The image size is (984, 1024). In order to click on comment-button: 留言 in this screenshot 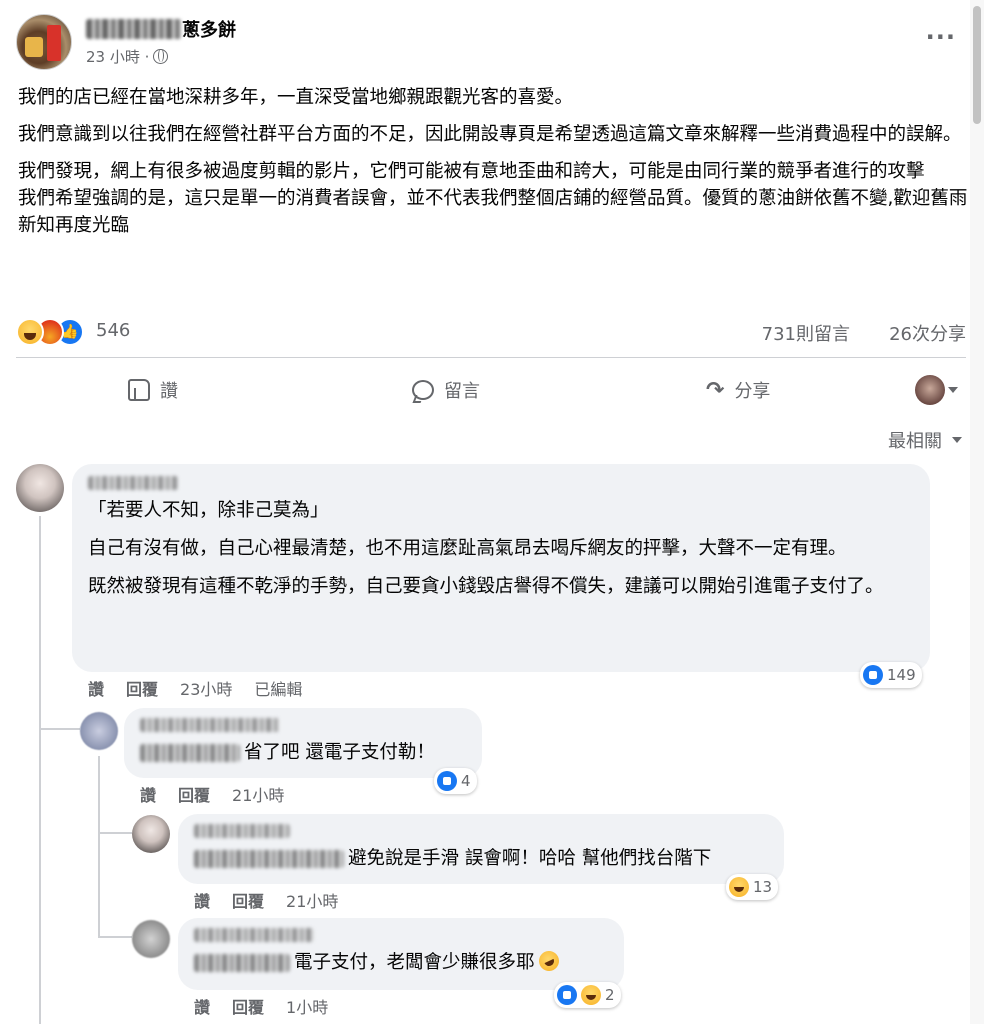, I will do `click(446, 390)`.